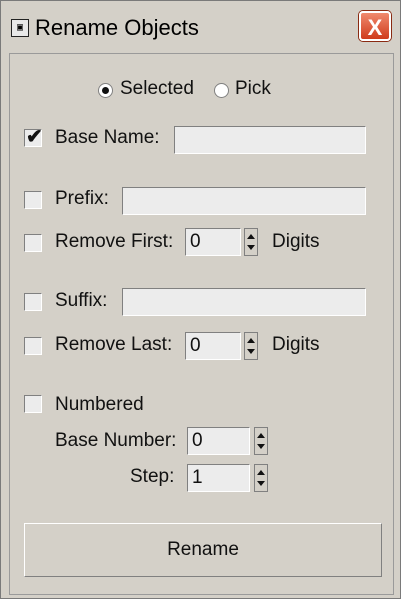 This screenshot has width=401, height=599. What do you see at coordinates (33, 404) in the screenshot?
I see `numbered-checkbox` at bounding box center [33, 404].